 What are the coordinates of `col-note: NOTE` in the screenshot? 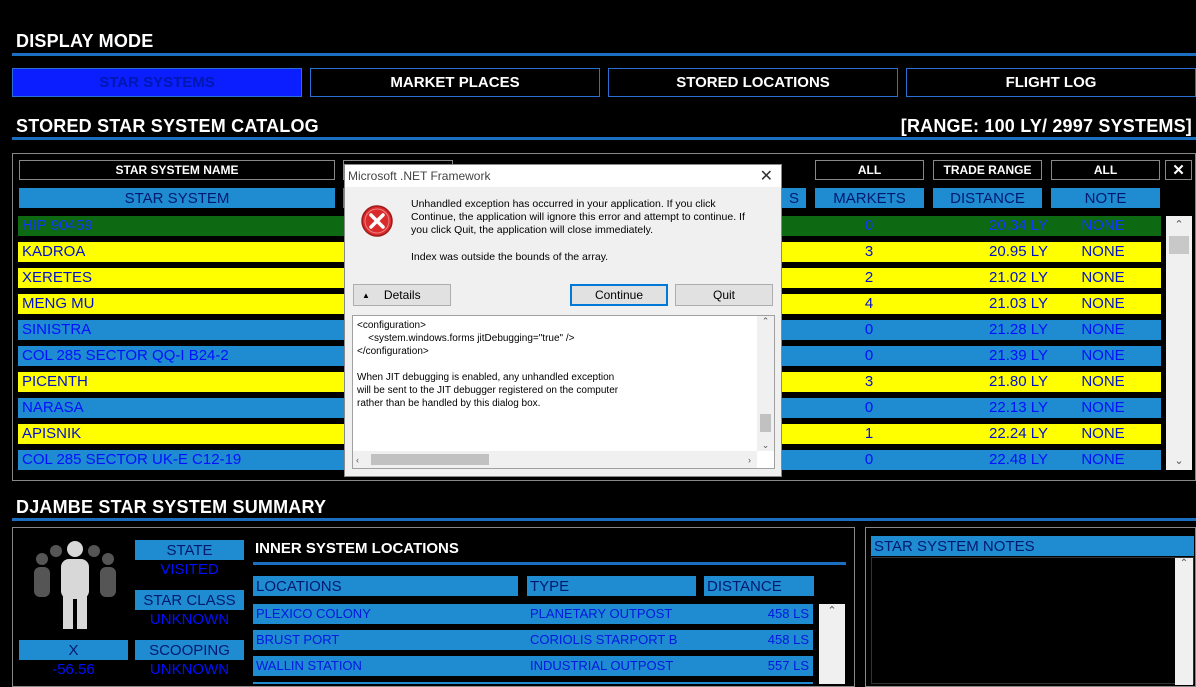 It's located at (1105, 198).